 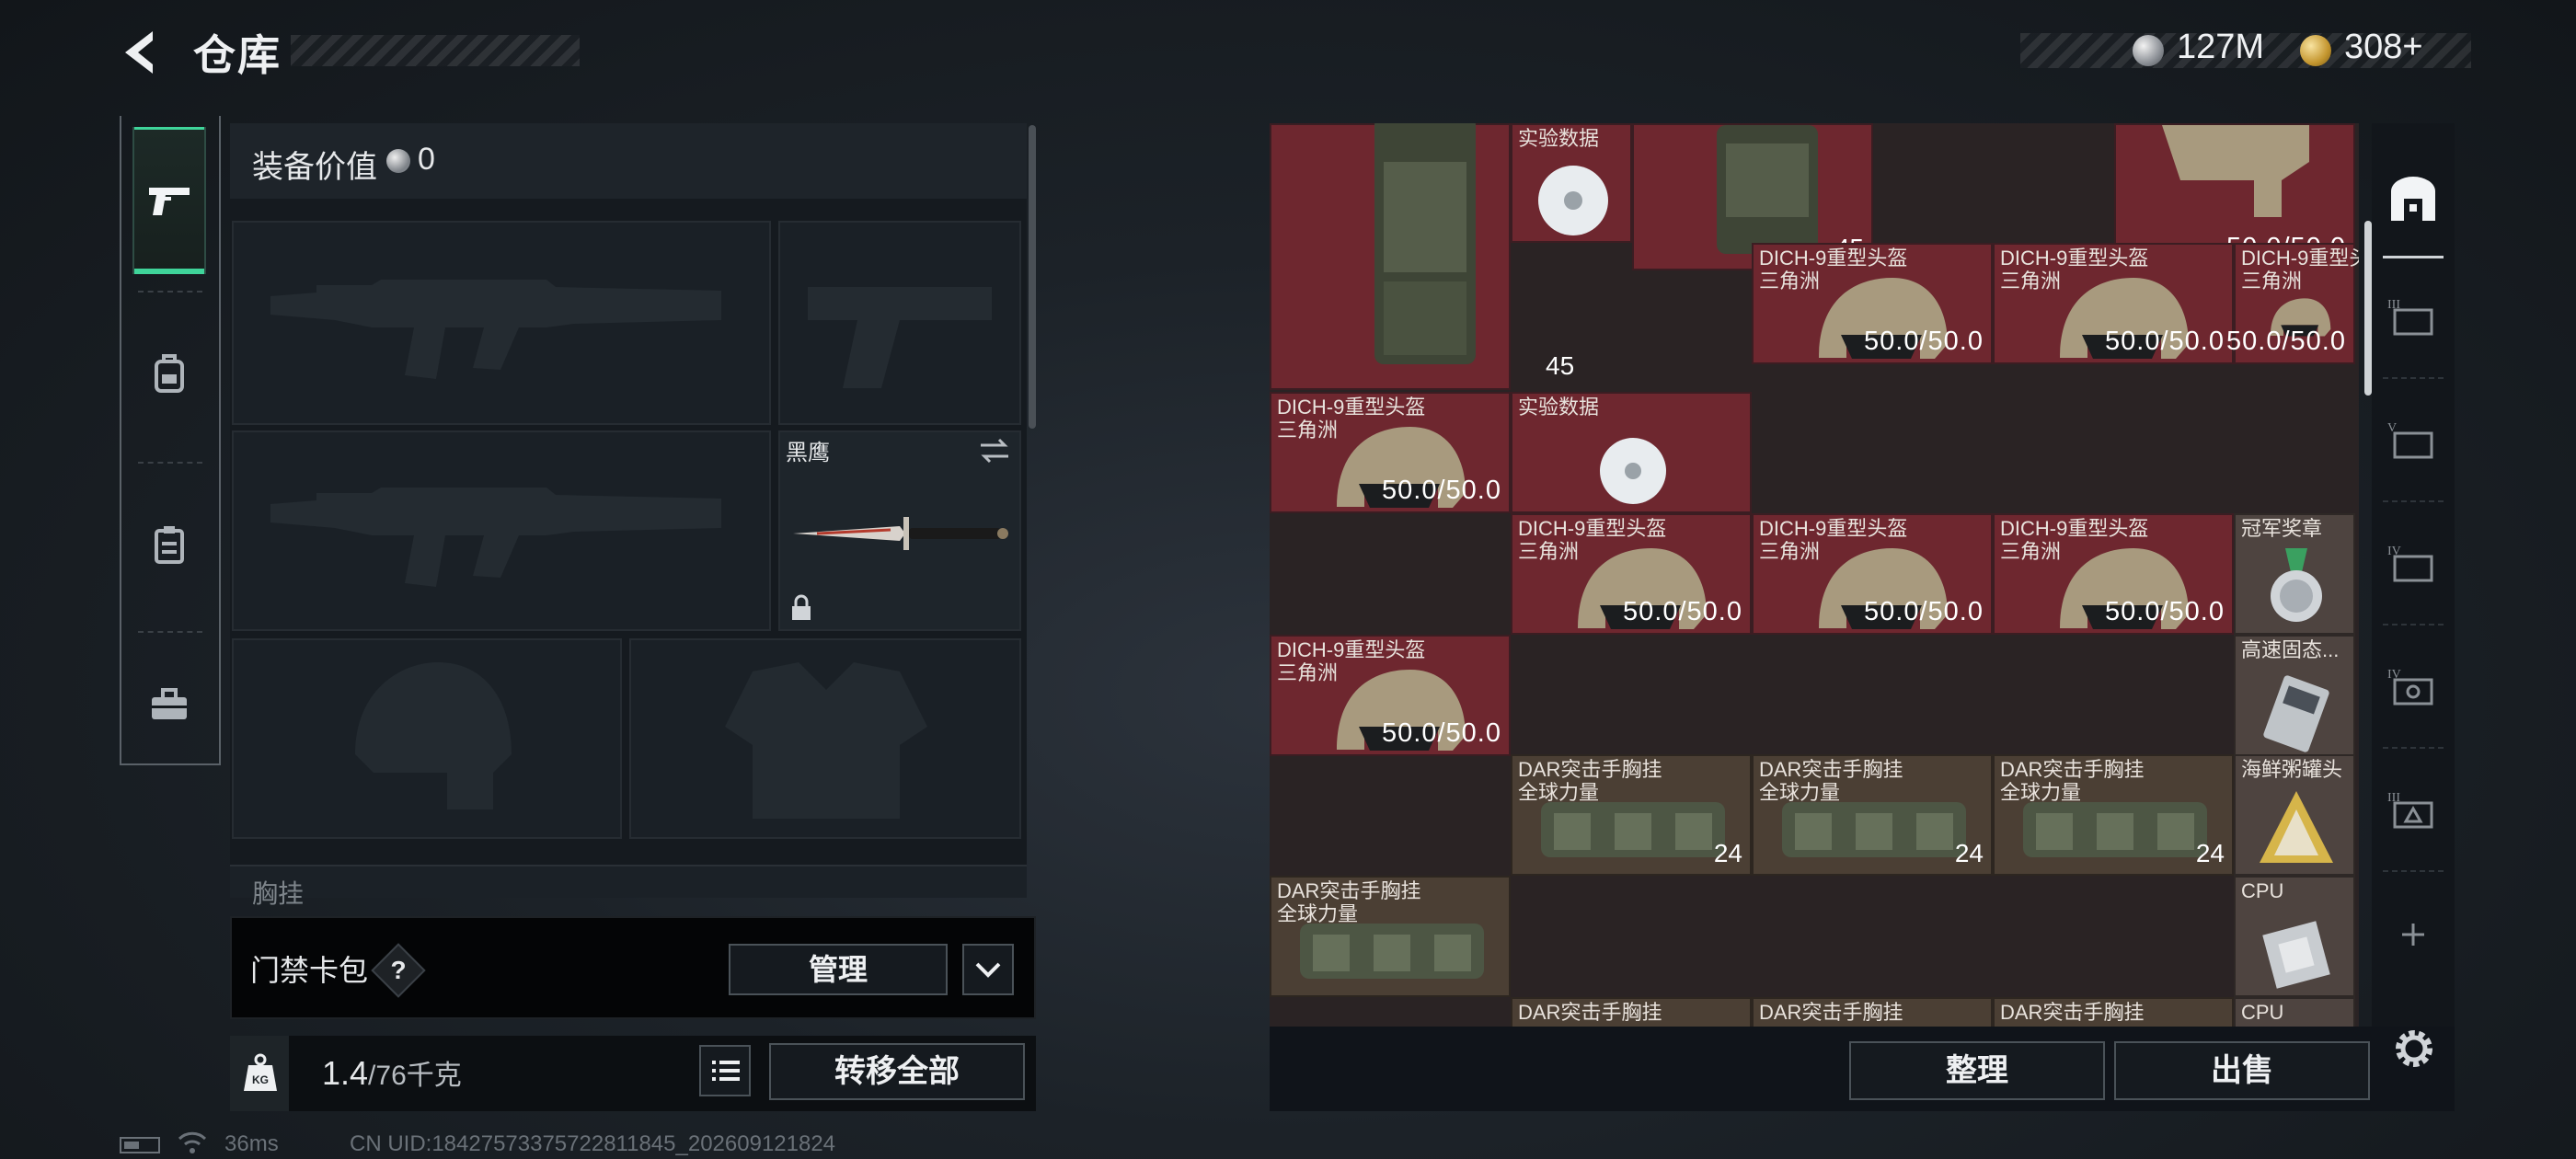 I want to click on sort-button: 整理, so click(x=1977, y=1070).